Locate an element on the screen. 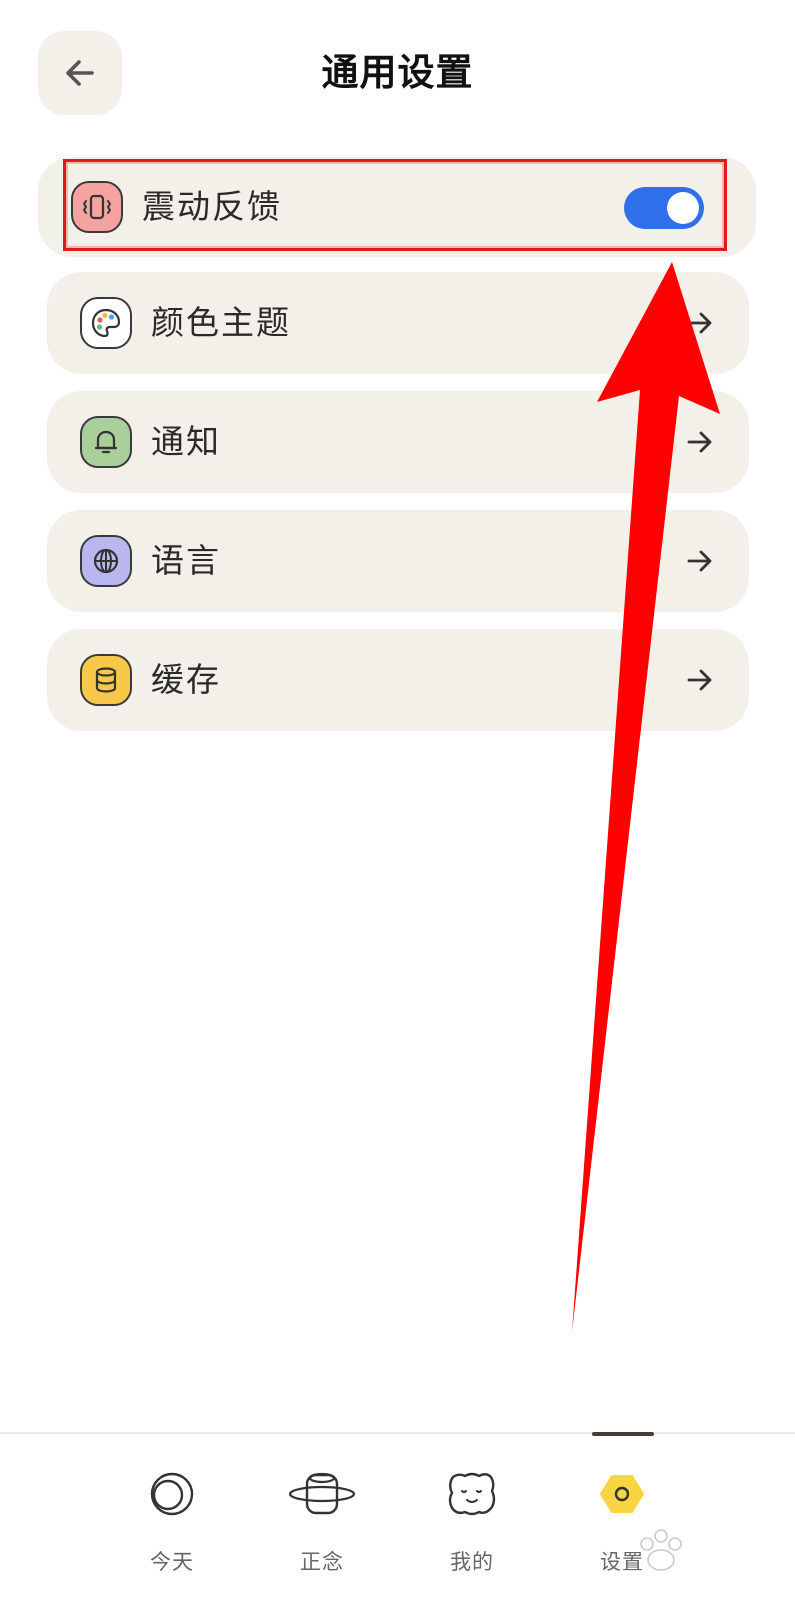 The height and width of the screenshot is (1600, 795). vibrate-icon is located at coordinates (97, 207).